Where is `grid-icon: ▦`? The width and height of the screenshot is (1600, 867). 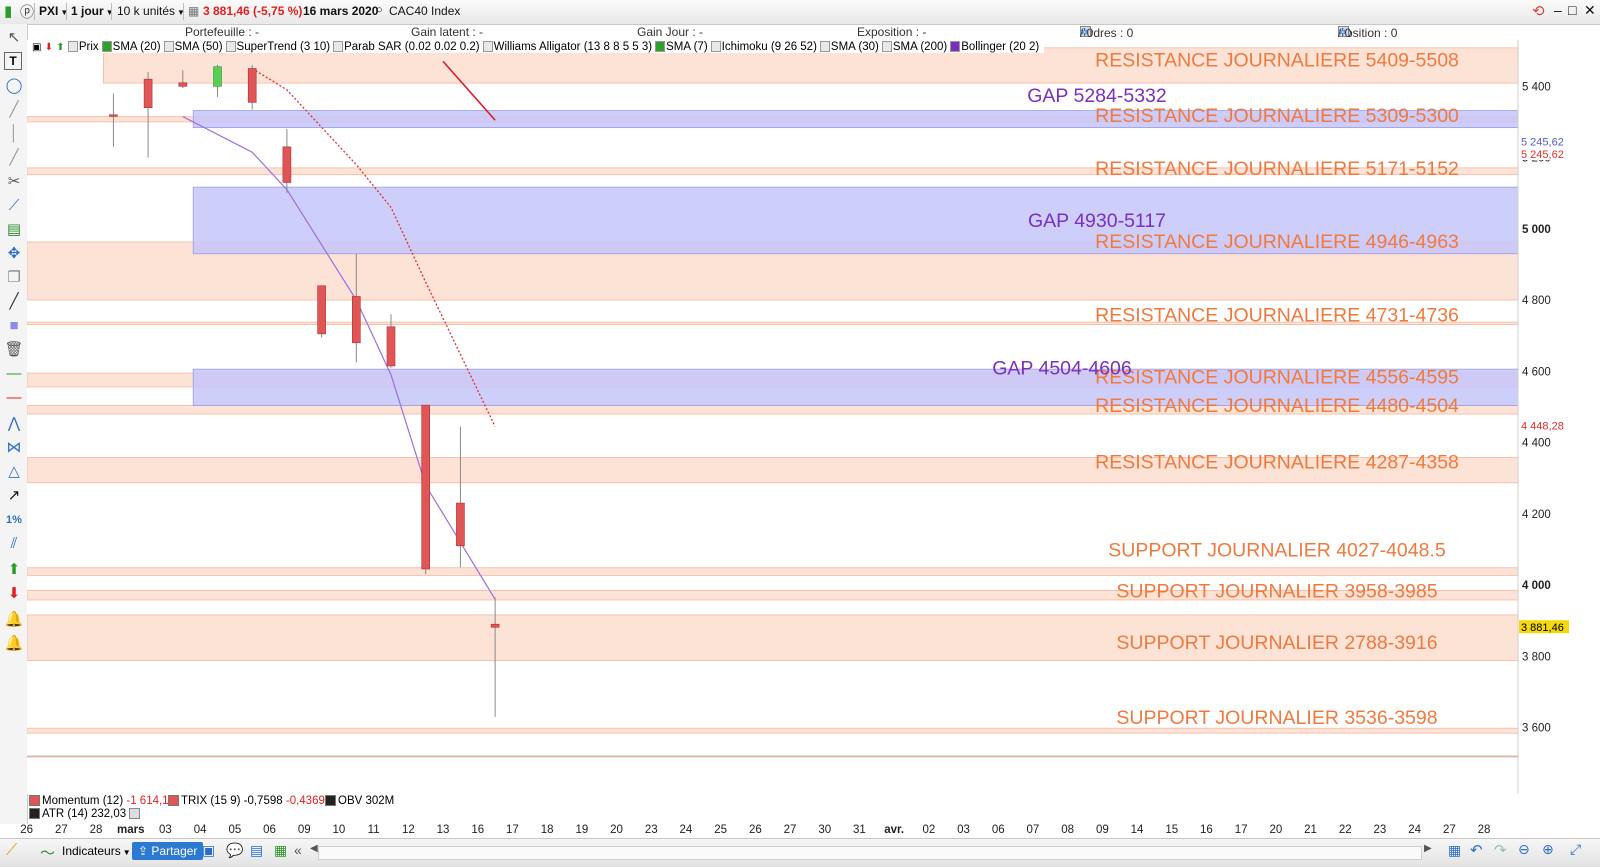 grid-icon: ▦ is located at coordinates (193, 11).